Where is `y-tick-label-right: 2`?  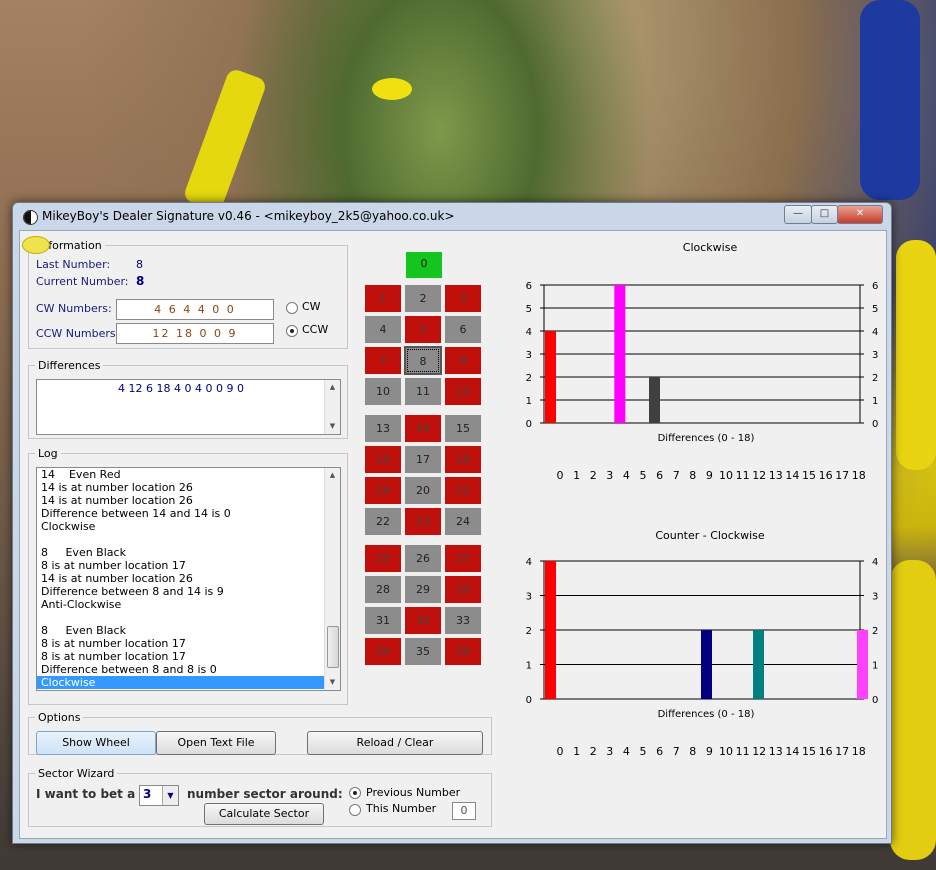
y-tick-label-right: 2 is located at coordinates (875, 378).